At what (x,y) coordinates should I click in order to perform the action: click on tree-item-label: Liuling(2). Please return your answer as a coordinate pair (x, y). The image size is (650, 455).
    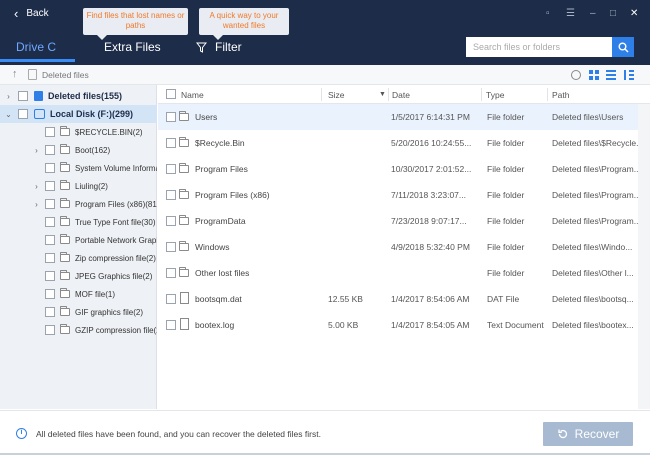
    Looking at the image, I should click on (91, 186).